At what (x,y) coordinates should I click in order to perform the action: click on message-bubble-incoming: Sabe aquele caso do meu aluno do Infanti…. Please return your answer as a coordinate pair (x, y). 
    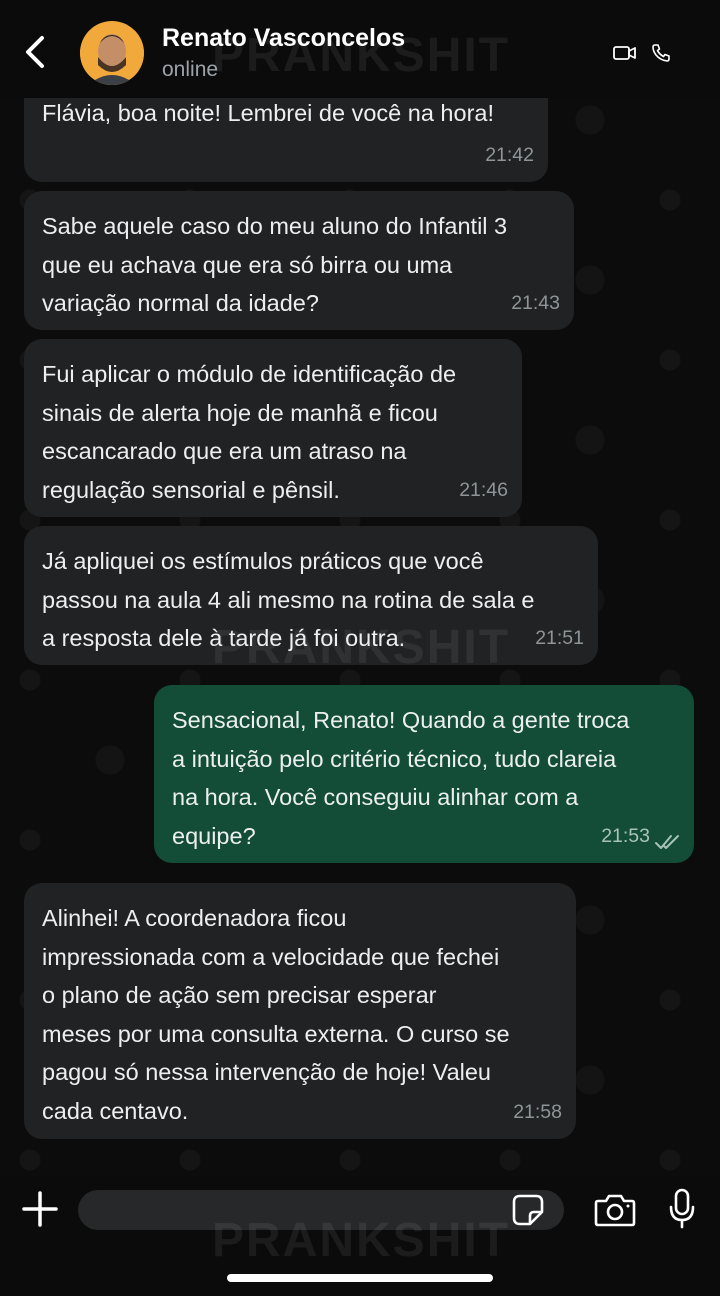
    Looking at the image, I should click on (299, 260).